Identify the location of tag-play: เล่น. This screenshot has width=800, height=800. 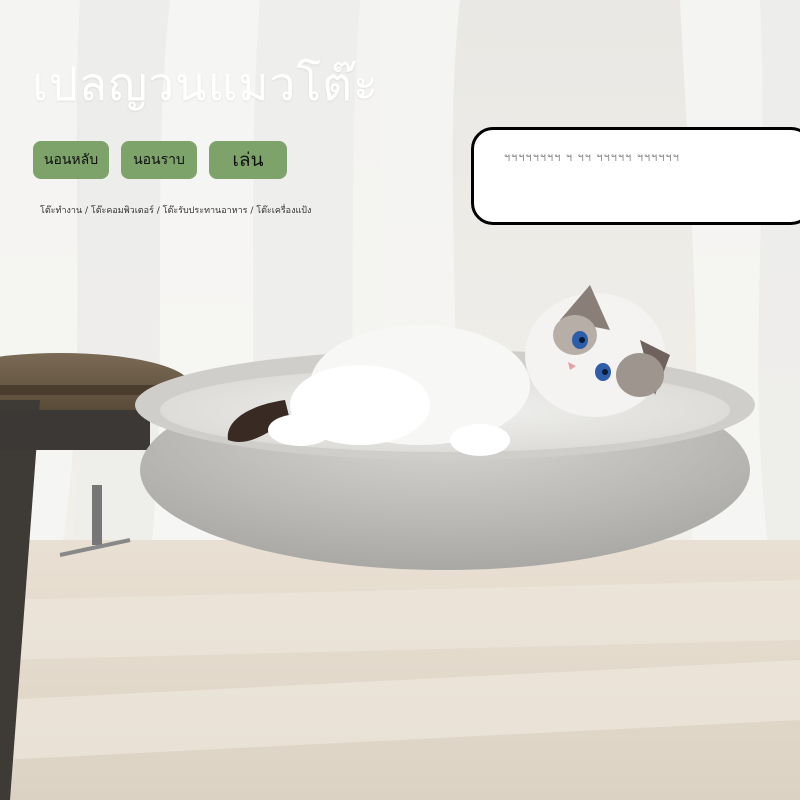
(248, 160).